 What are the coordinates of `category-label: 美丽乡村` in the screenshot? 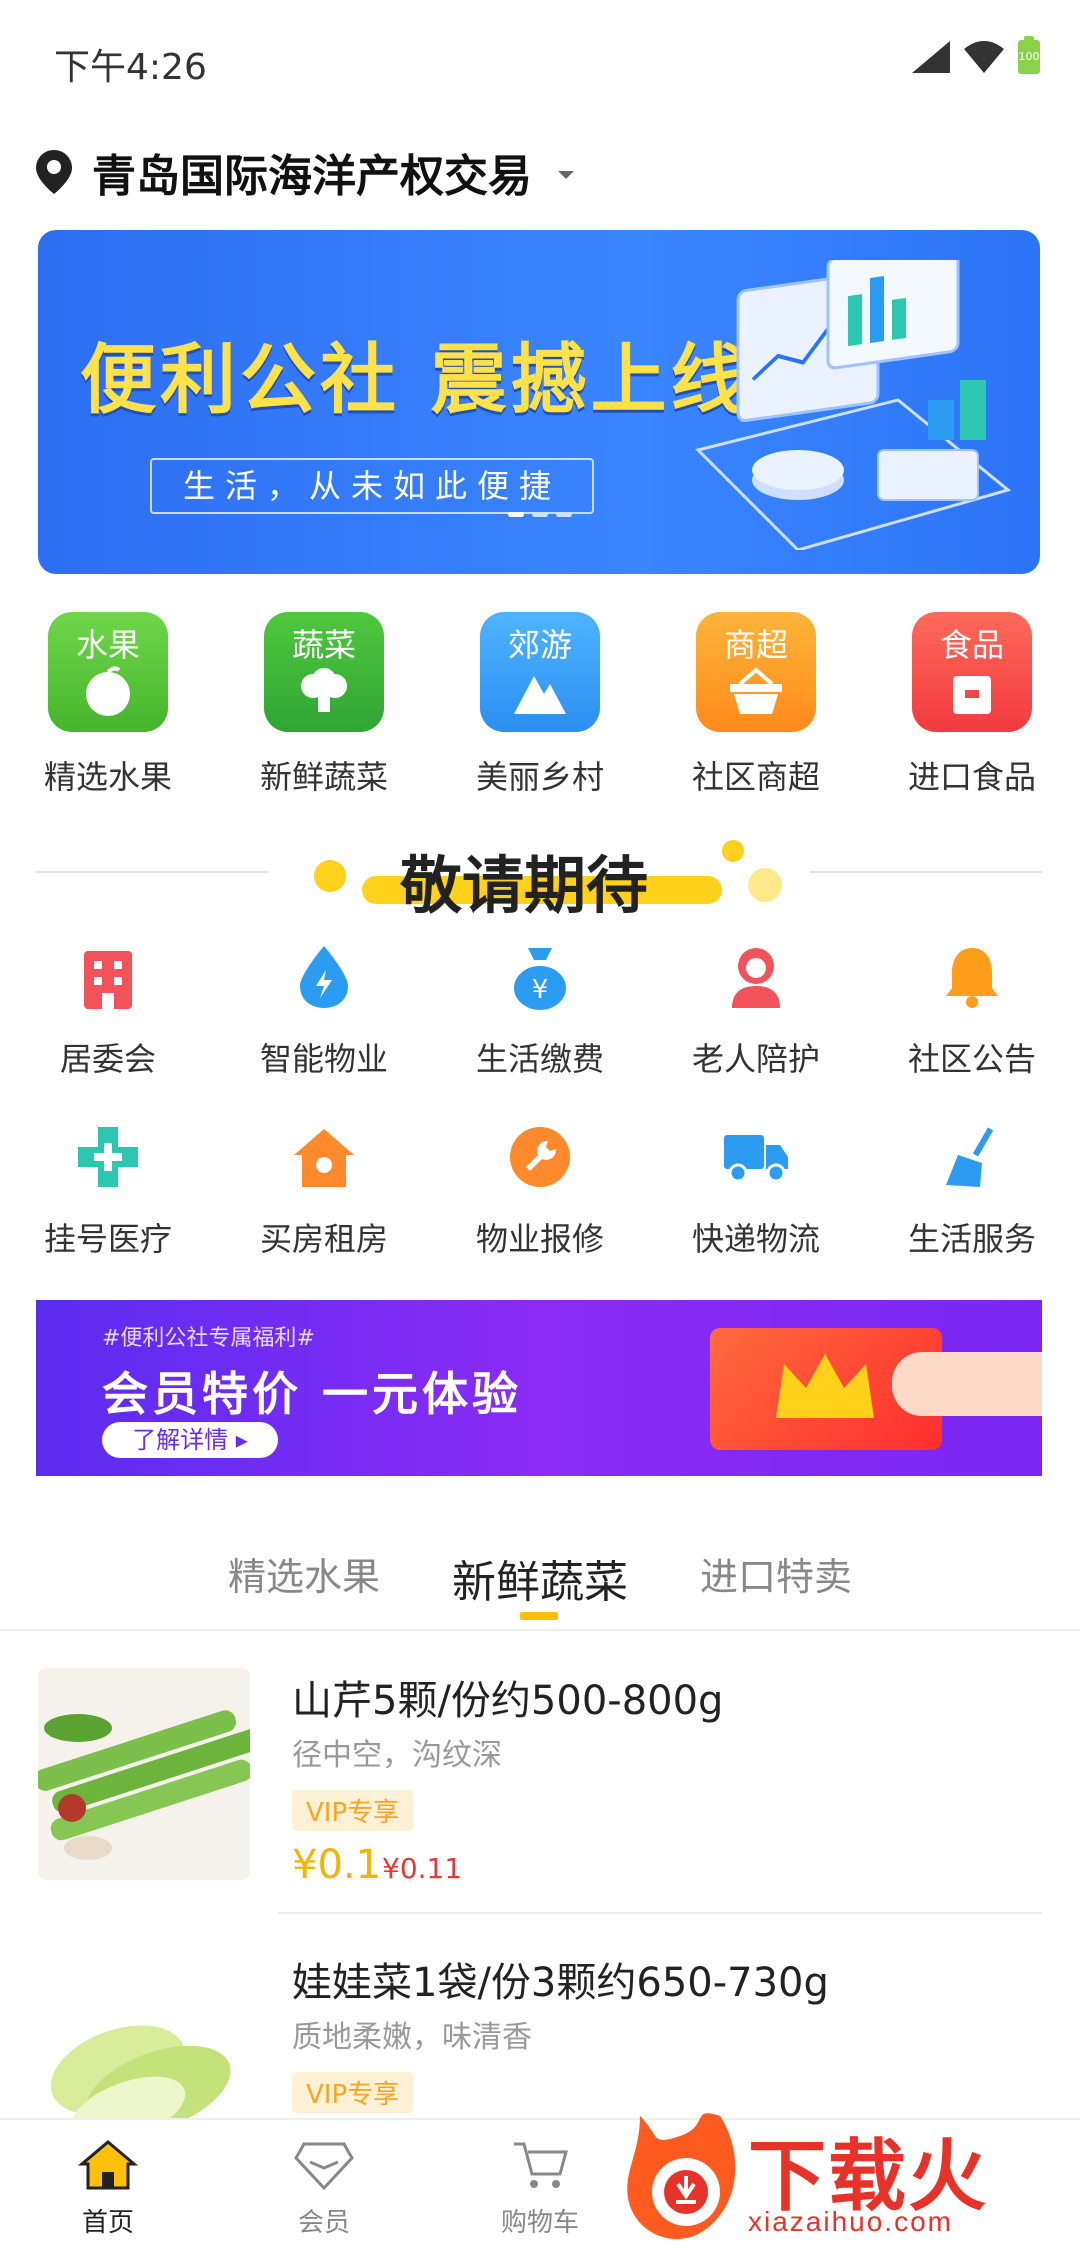 It's located at (539, 777).